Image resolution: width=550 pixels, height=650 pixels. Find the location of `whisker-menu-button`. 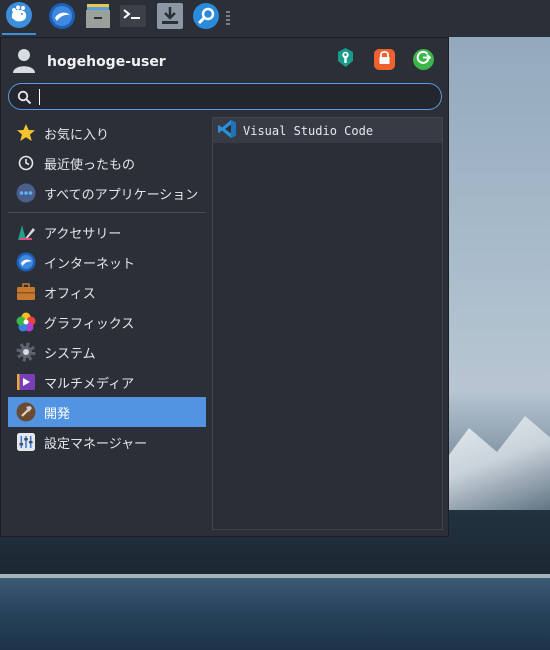

whisker-menu-button is located at coordinates (19, 18).